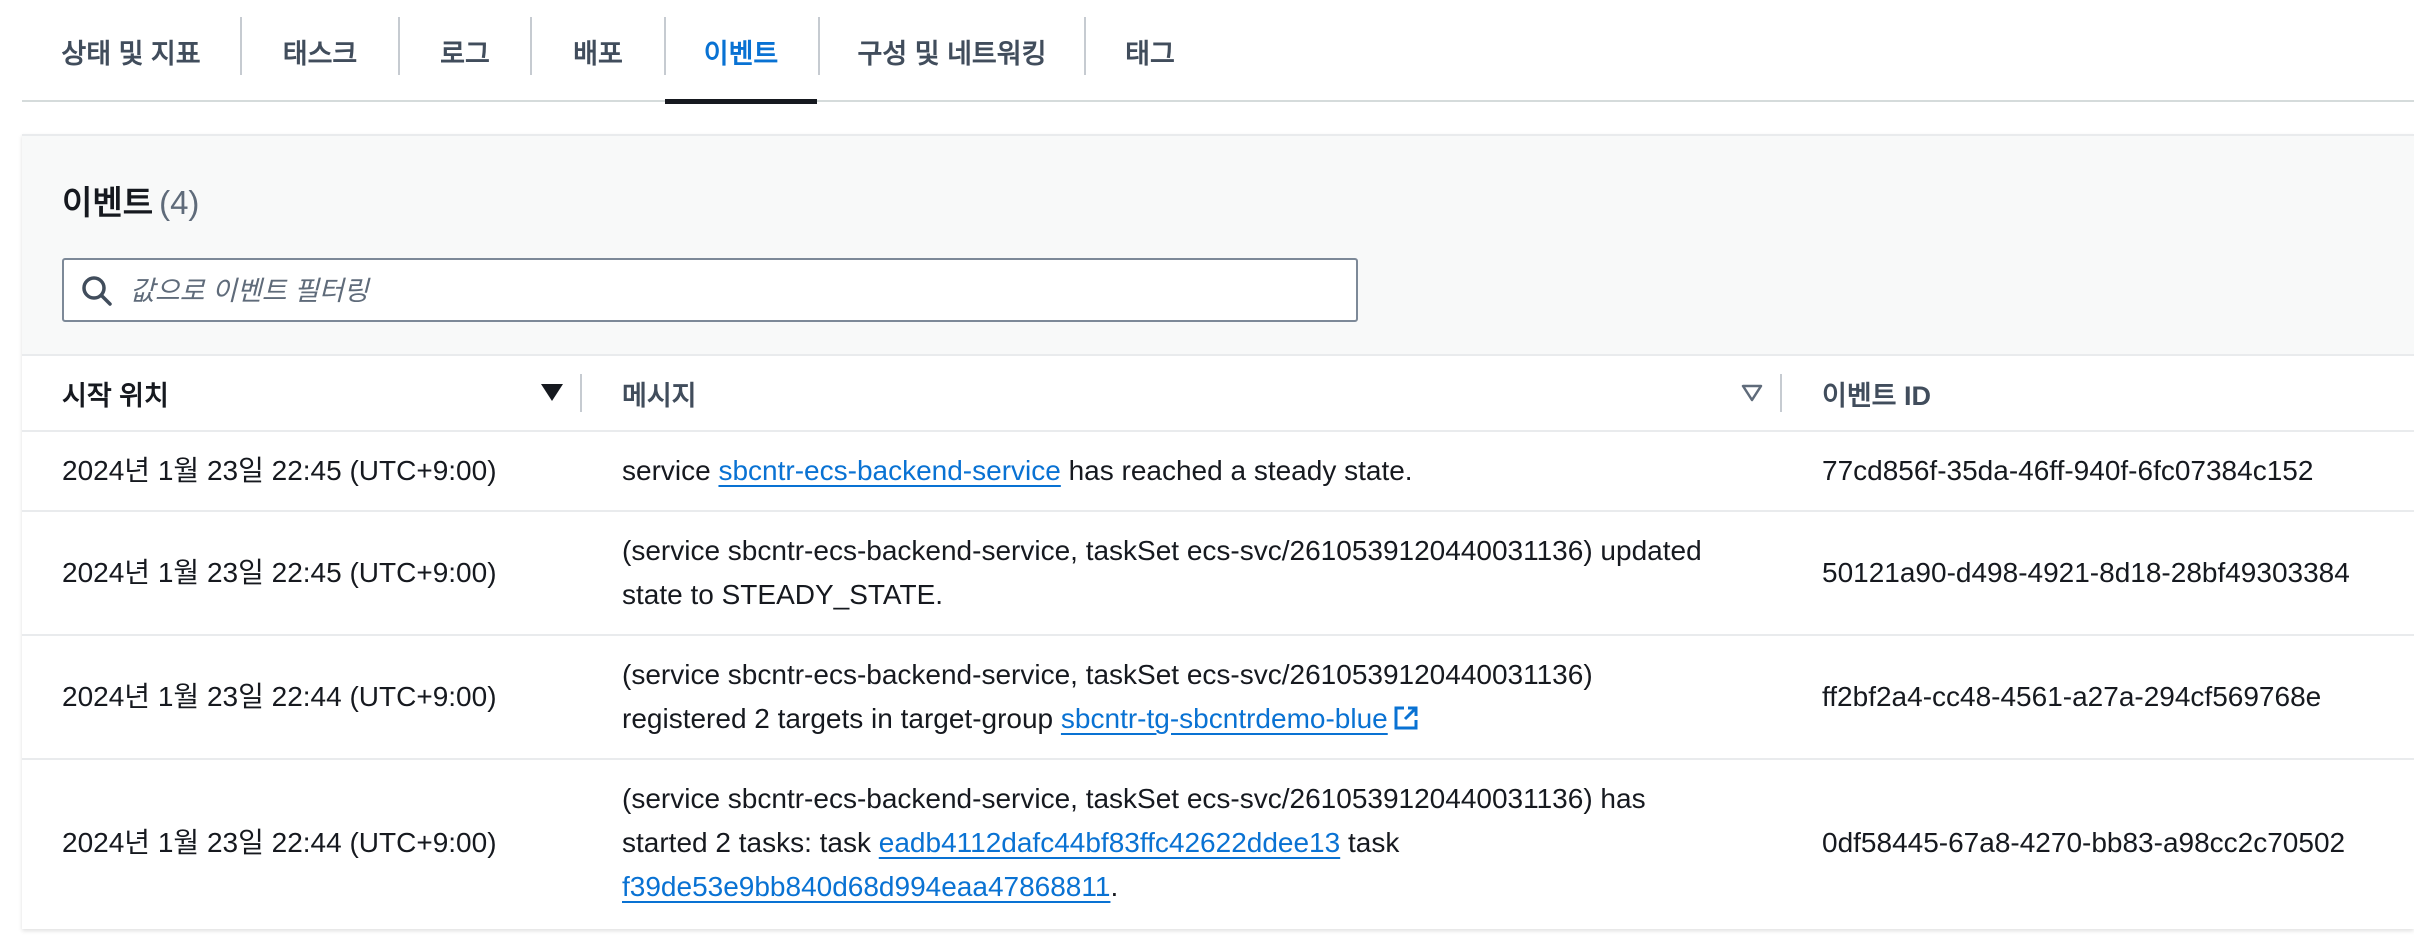  Describe the element at coordinates (2072, 696) in the screenshot. I see `event-id: ff2bf2a4-cc48-4561-a27a-294cf569768e` at that location.